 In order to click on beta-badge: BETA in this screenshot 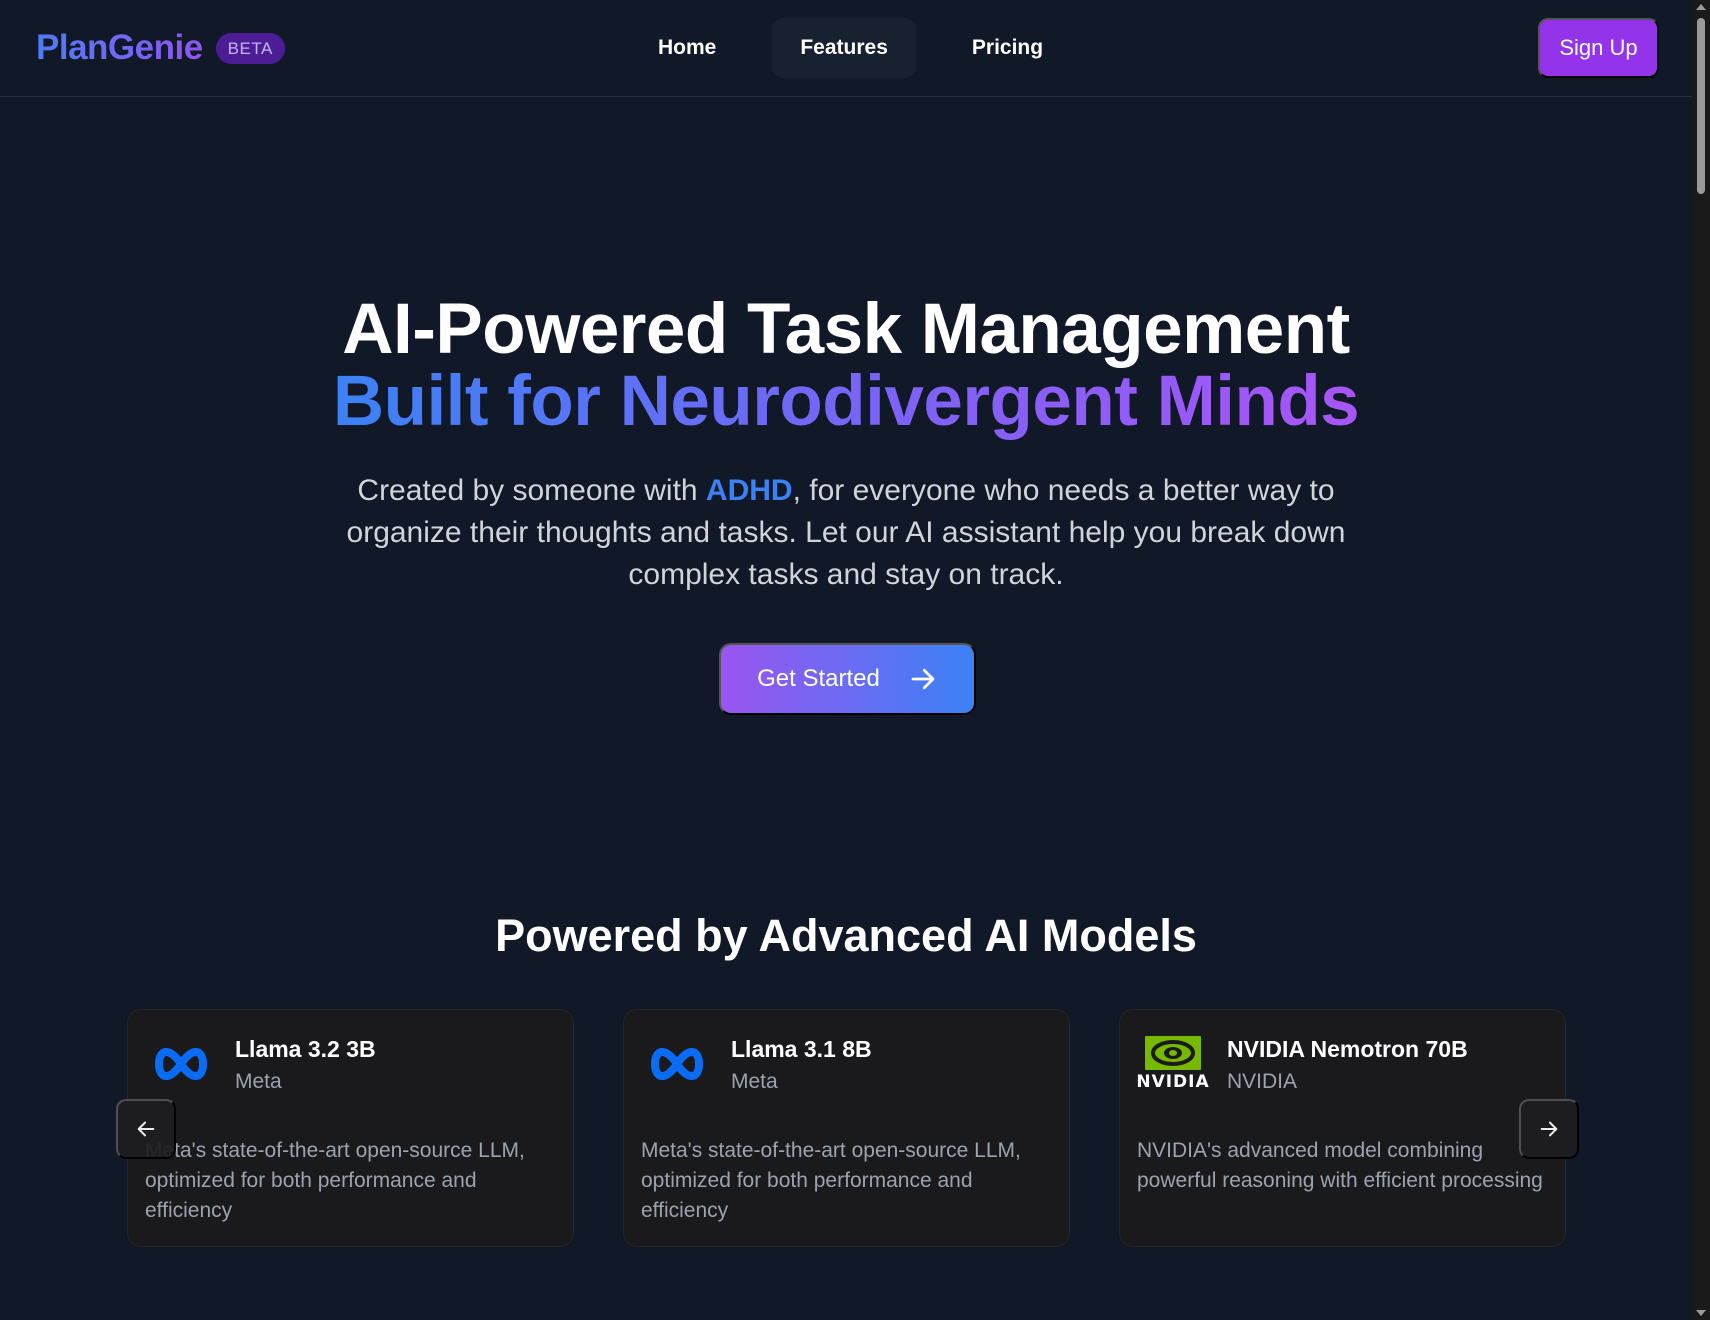, I will do `click(250, 48)`.